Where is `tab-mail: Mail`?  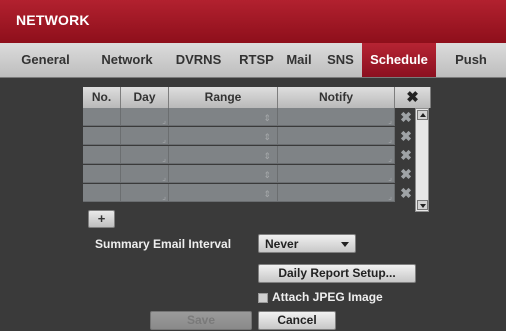
tab-mail: Mail is located at coordinates (299, 60).